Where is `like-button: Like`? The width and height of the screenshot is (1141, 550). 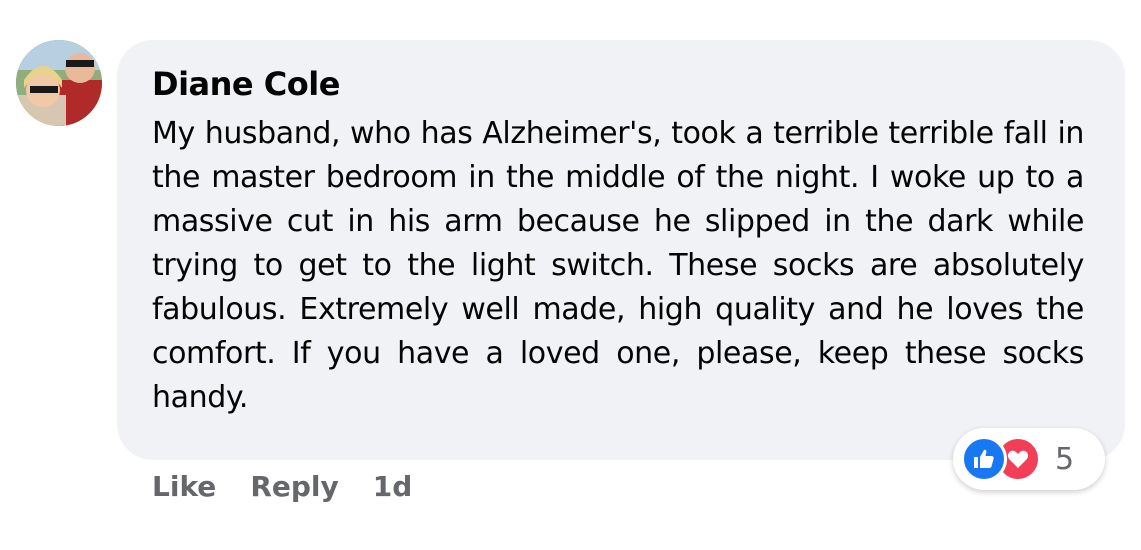 like-button: Like is located at coordinates (184, 486).